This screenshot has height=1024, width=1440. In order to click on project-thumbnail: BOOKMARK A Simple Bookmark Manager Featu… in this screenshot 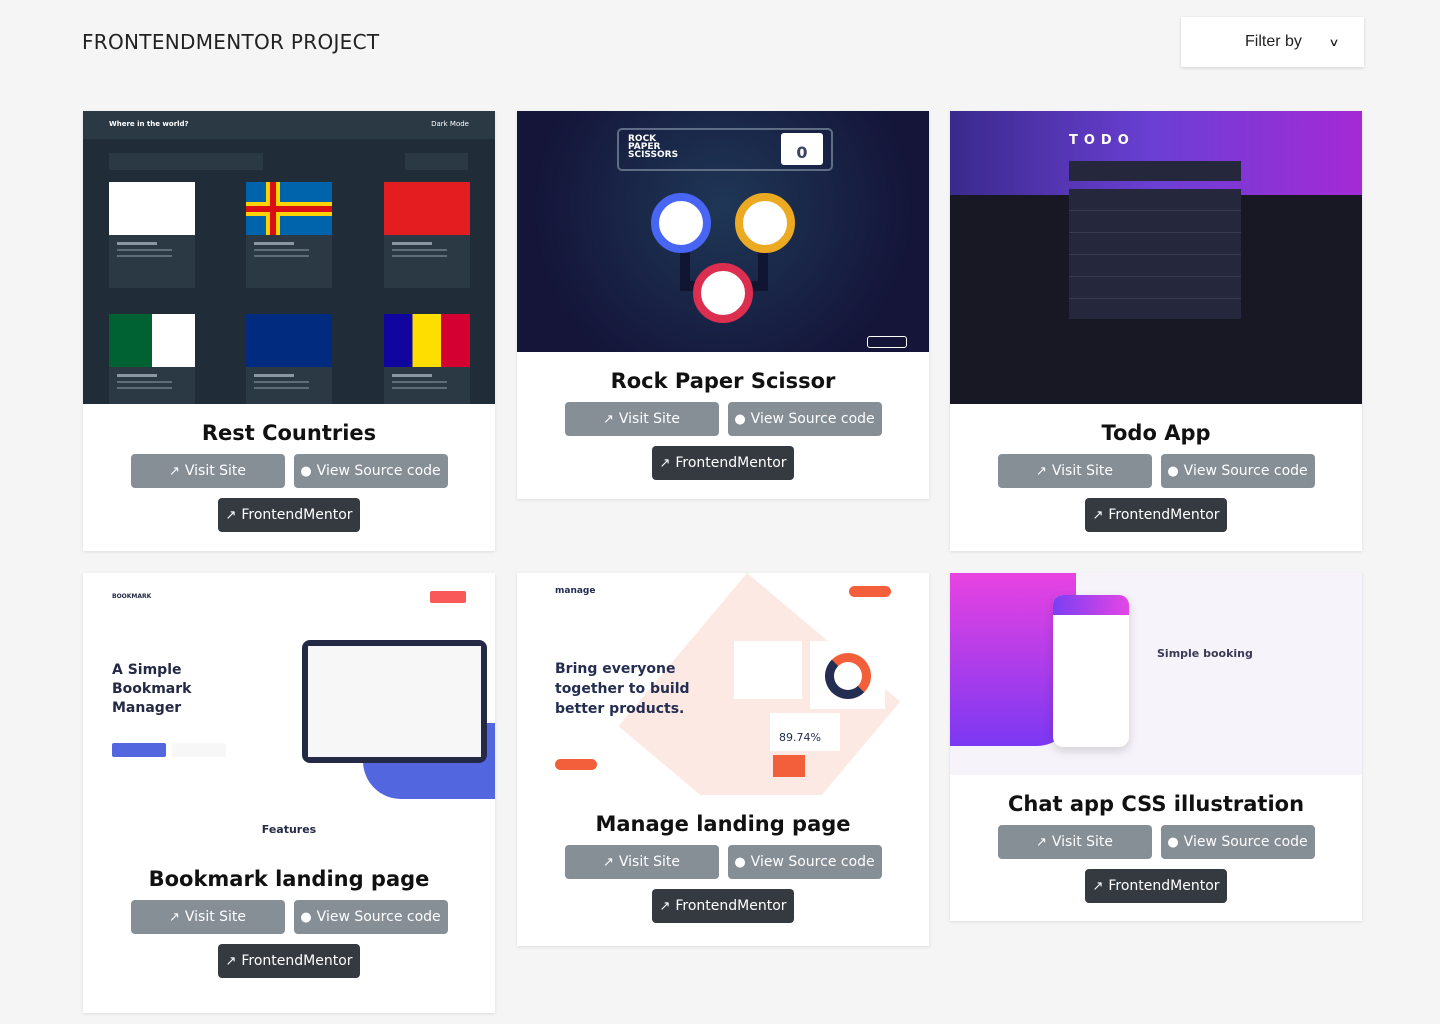, I will do `click(289, 719)`.